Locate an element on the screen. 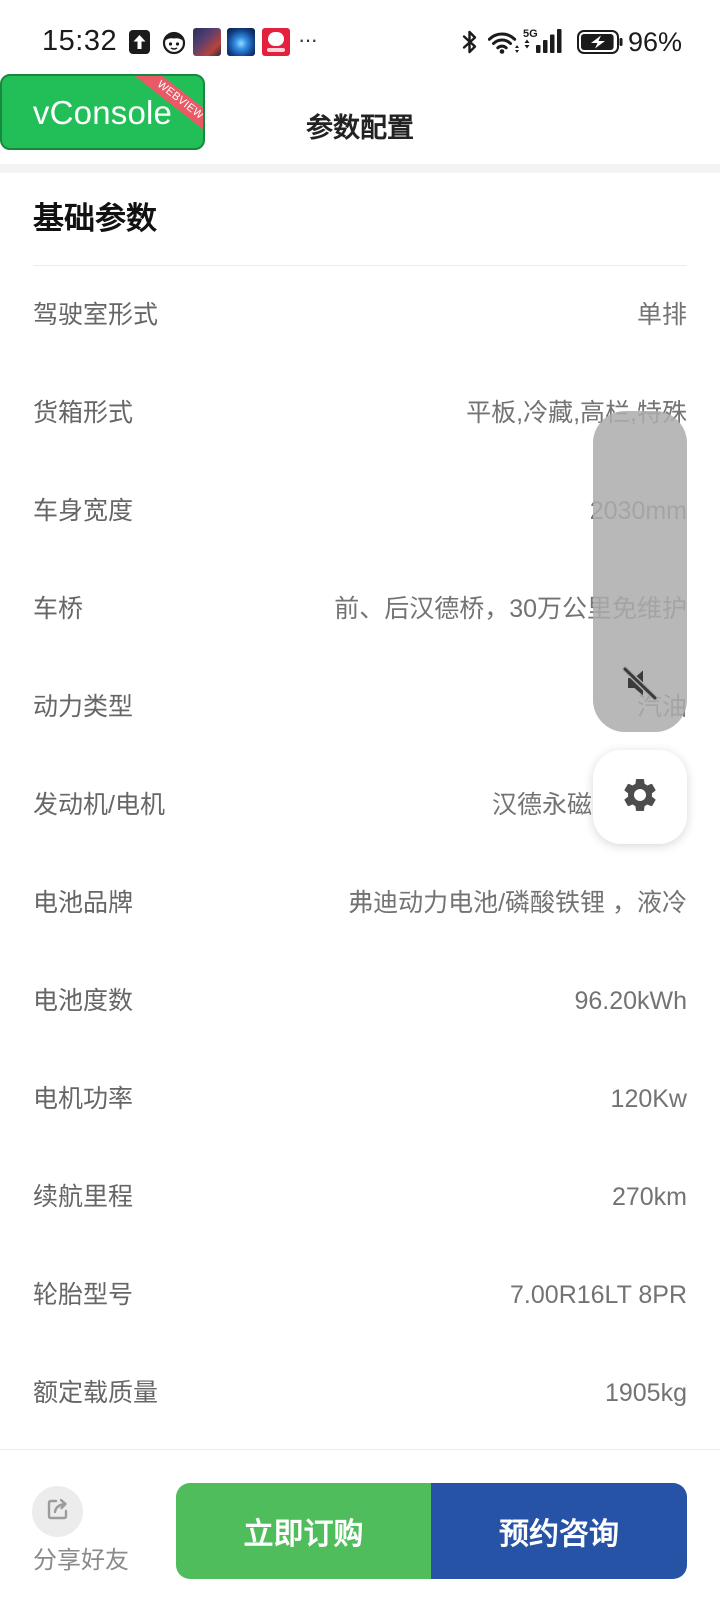  app-logo-shape is located at coordinates (276, 39).